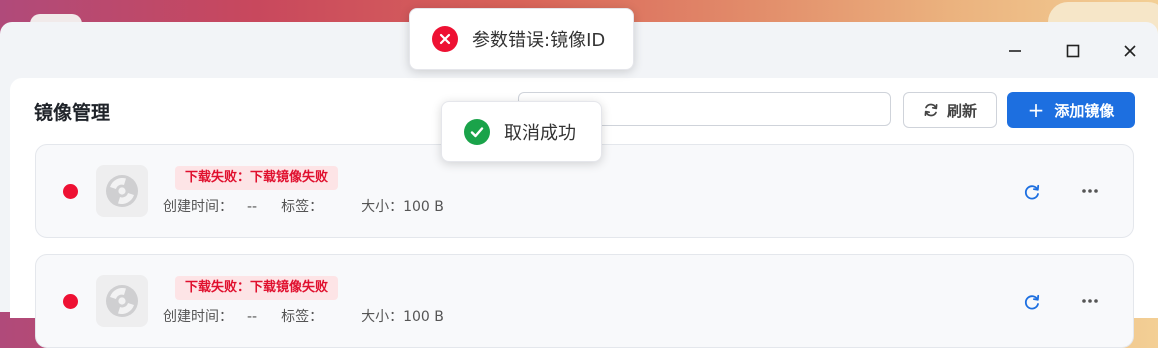 This screenshot has width=1158, height=348. I want to click on error-toast: 参数错误:镜像ID, so click(521, 39).